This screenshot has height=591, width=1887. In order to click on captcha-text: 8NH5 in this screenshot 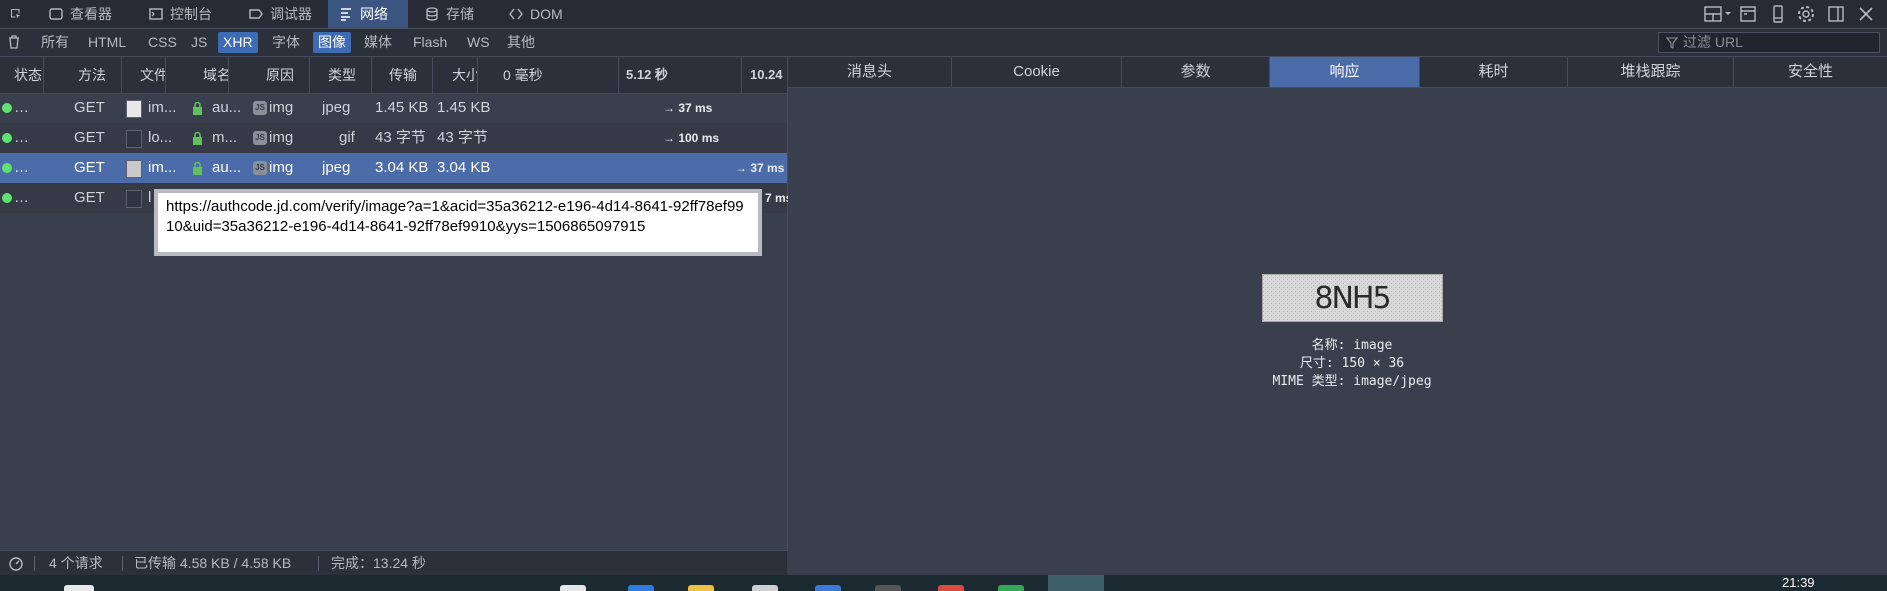, I will do `click(1351, 298)`.